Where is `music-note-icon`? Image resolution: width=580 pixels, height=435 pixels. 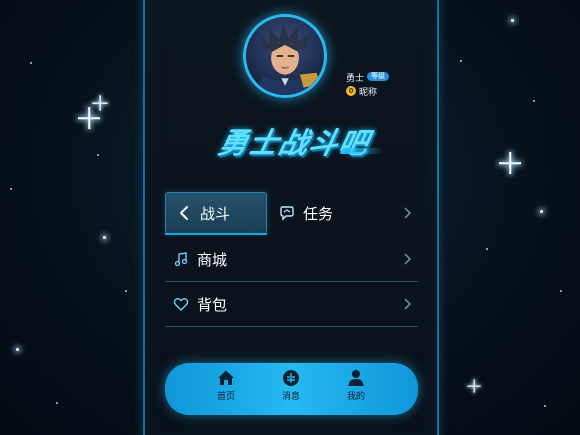
music-note-icon is located at coordinates (181, 259).